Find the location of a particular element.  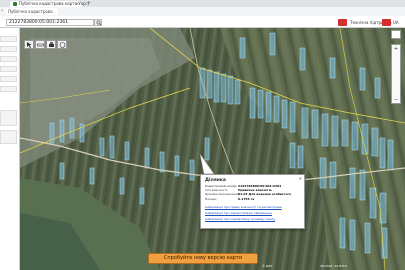

layers-button is located at coordinates (396, 34).